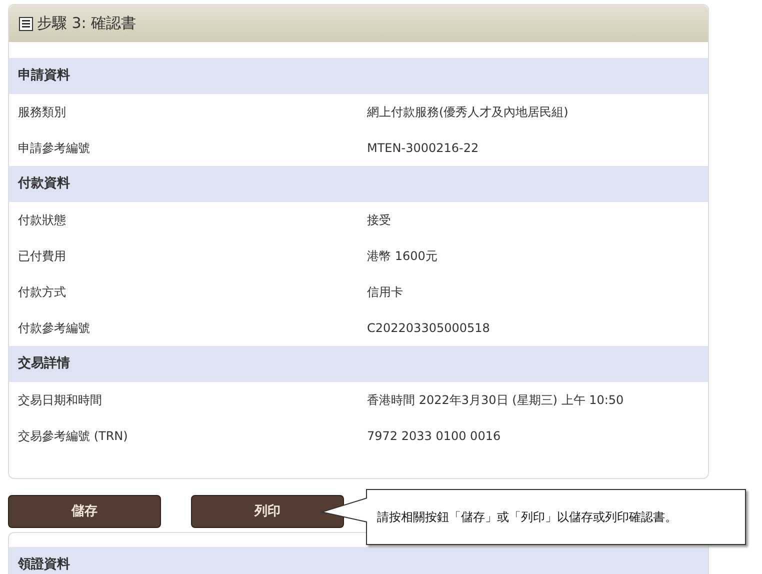  Describe the element at coordinates (60, 400) in the screenshot. I see `field-label: 交易日期和時間` at that location.